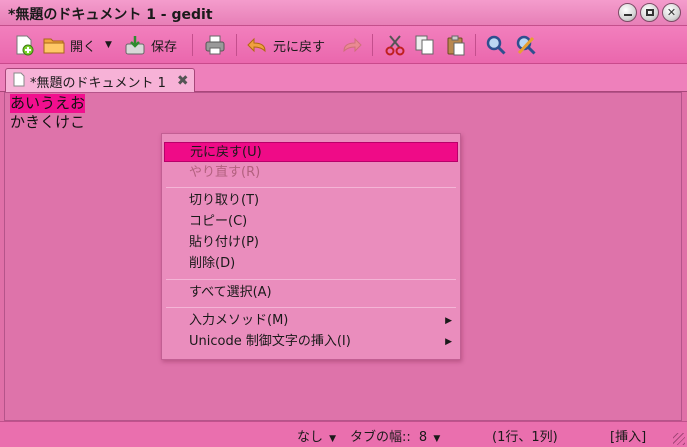 The width and height of the screenshot is (687, 447). I want to click on tab-strip: *無題のドキュメント 1 ✖, so click(343, 78).